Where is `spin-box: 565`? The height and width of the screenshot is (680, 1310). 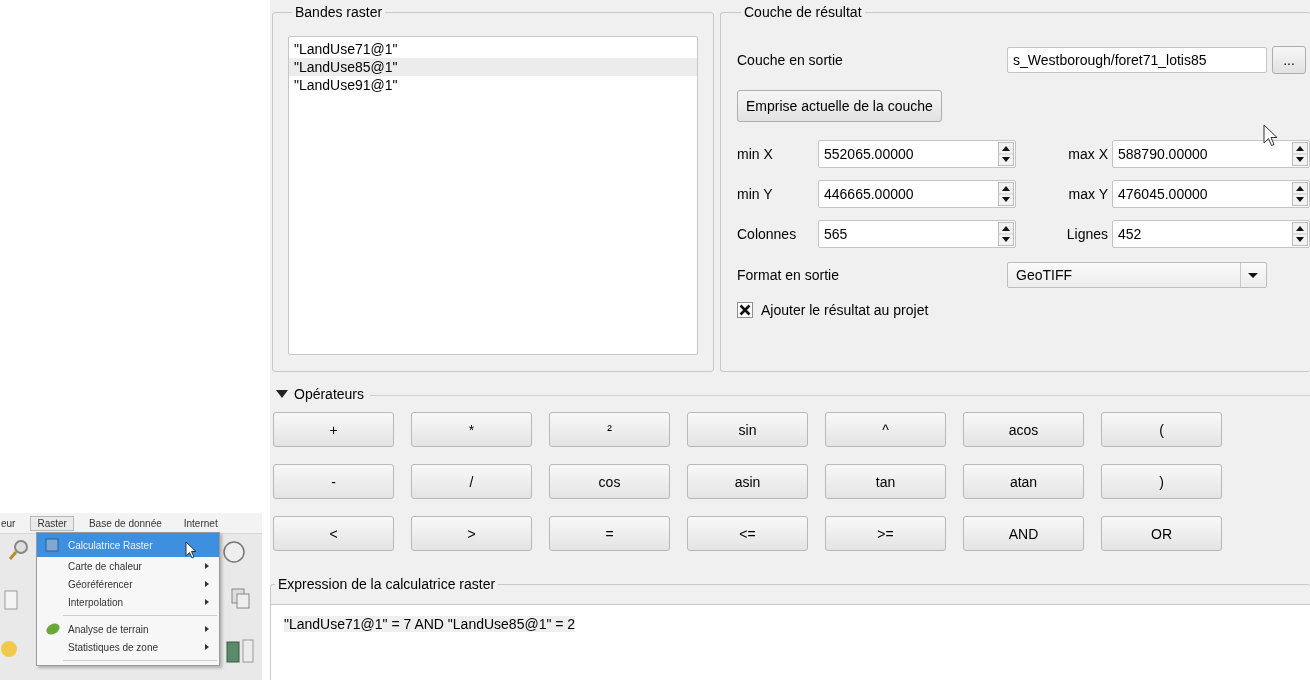
spin-box: 565 is located at coordinates (917, 234).